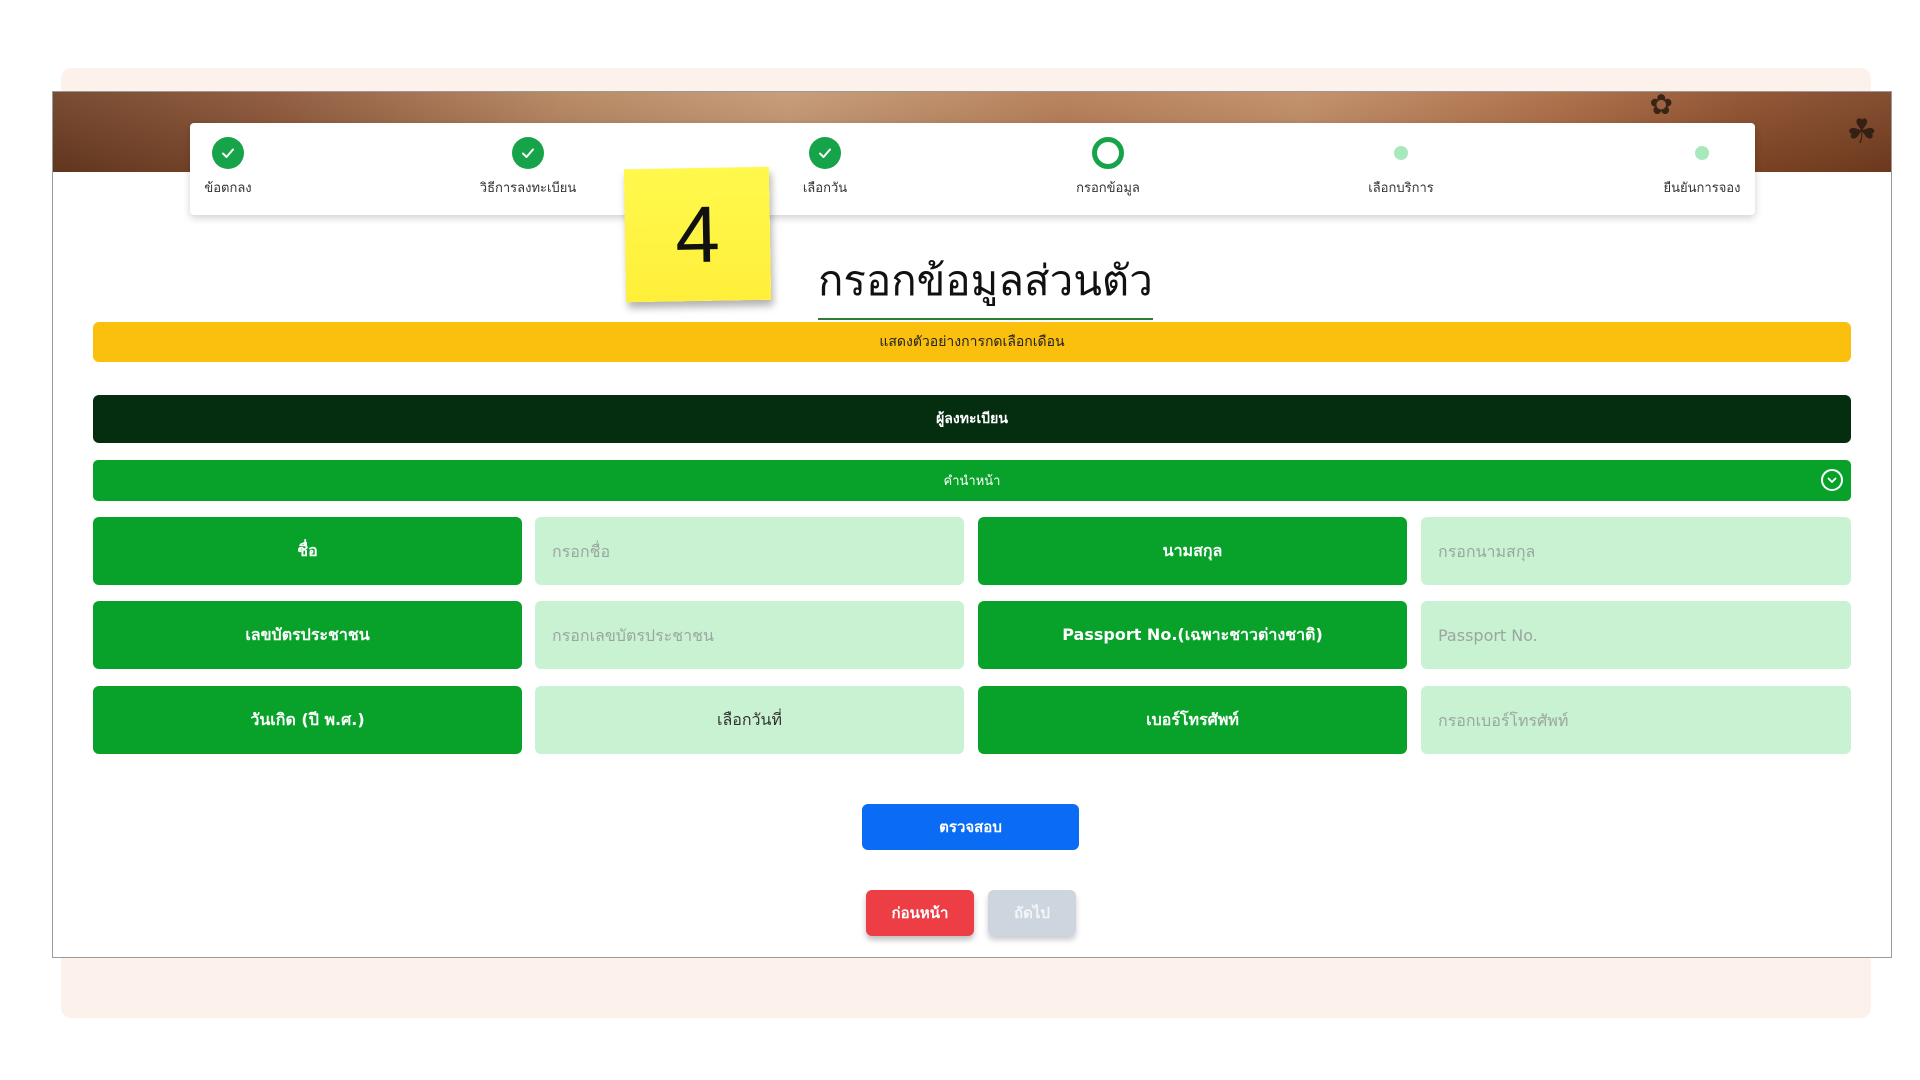 The image size is (1920, 1080). What do you see at coordinates (307, 720) in the screenshot?
I see `birth-date-label: วันเกิด (ปี พ.ศ.)` at bounding box center [307, 720].